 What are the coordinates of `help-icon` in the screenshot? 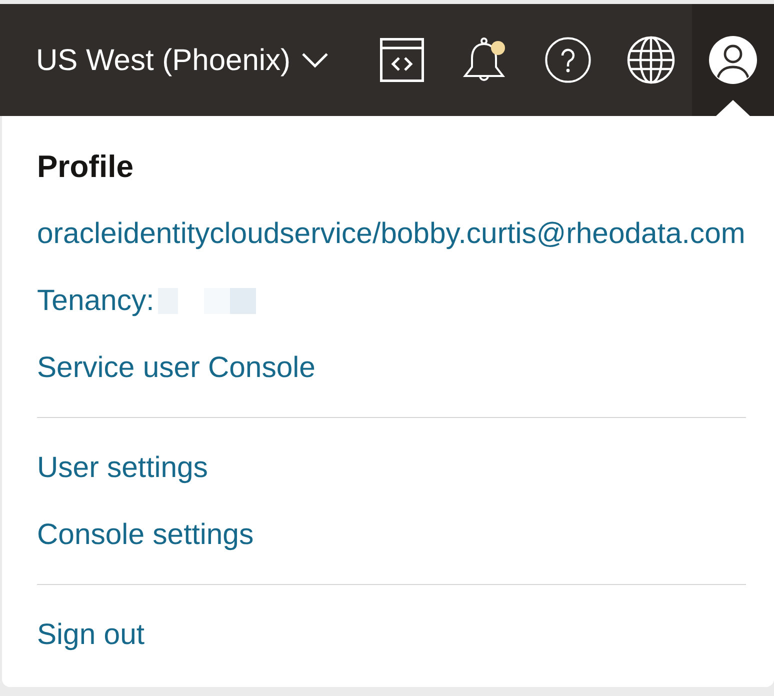 It's located at (567, 60).